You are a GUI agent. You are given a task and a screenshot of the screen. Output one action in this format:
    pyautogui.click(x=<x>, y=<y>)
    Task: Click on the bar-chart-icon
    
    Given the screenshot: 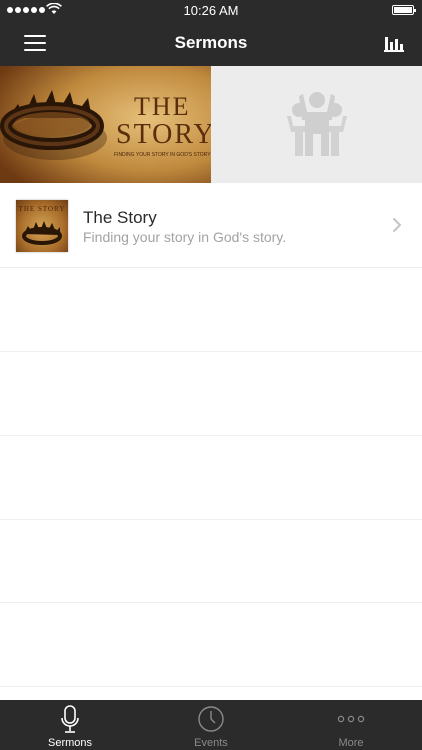 What is the action you would take?
    pyautogui.click(x=394, y=43)
    